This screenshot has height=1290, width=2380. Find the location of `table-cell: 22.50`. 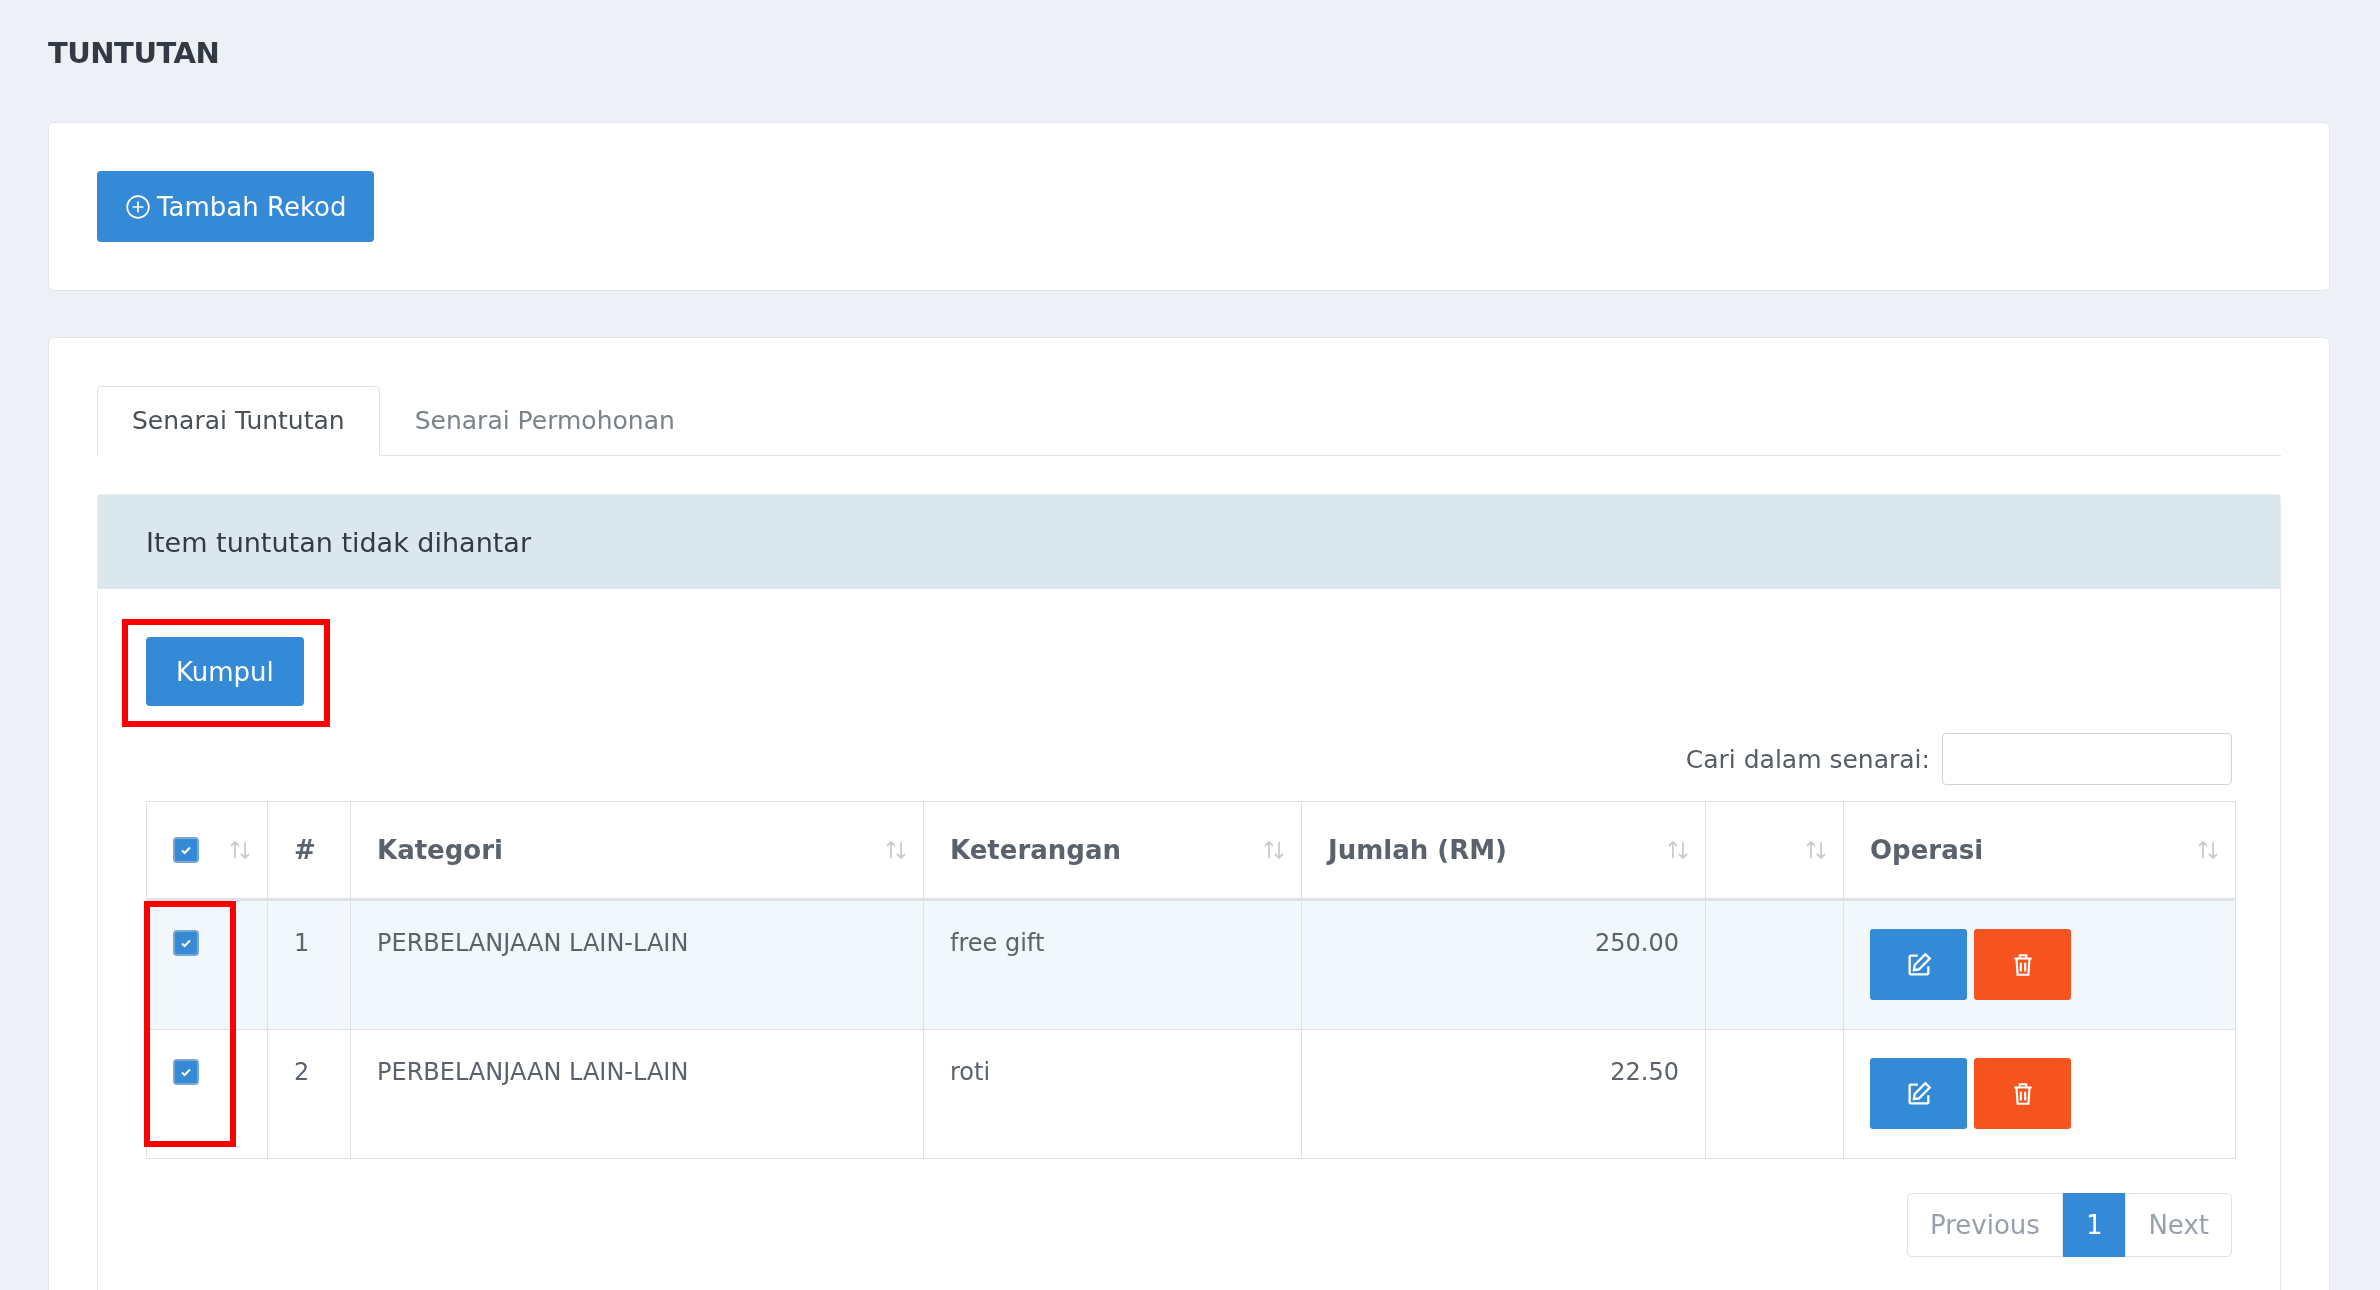

table-cell: 22.50 is located at coordinates (1644, 1072).